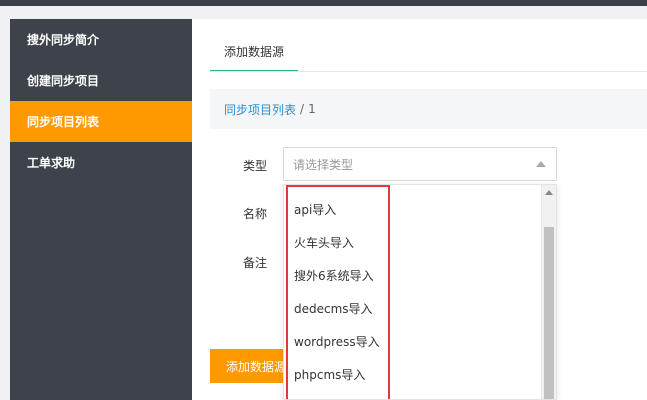  Describe the element at coordinates (63, 122) in the screenshot. I see `sidebar-item-label: 同步项目列表` at that location.